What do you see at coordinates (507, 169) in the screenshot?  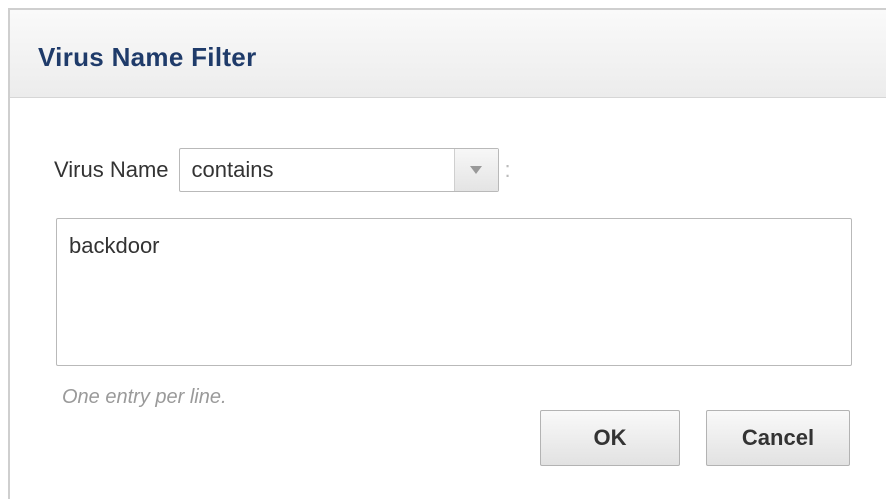 I see `label-colon: :` at bounding box center [507, 169].